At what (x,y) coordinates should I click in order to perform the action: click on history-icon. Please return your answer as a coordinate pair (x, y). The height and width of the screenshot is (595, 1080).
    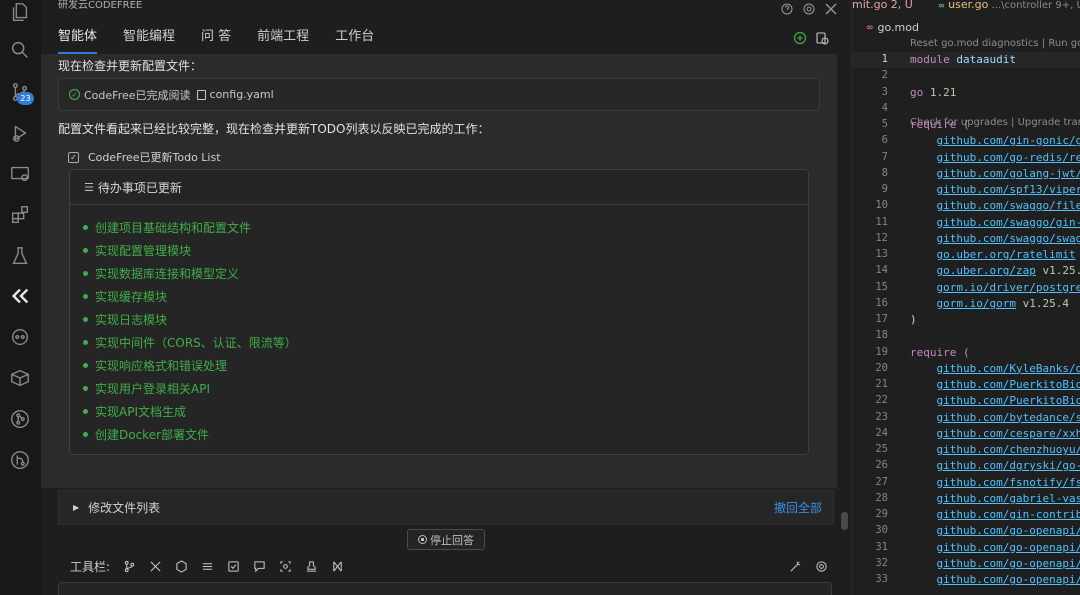
    Looking at the image, I should click on (822, 37).